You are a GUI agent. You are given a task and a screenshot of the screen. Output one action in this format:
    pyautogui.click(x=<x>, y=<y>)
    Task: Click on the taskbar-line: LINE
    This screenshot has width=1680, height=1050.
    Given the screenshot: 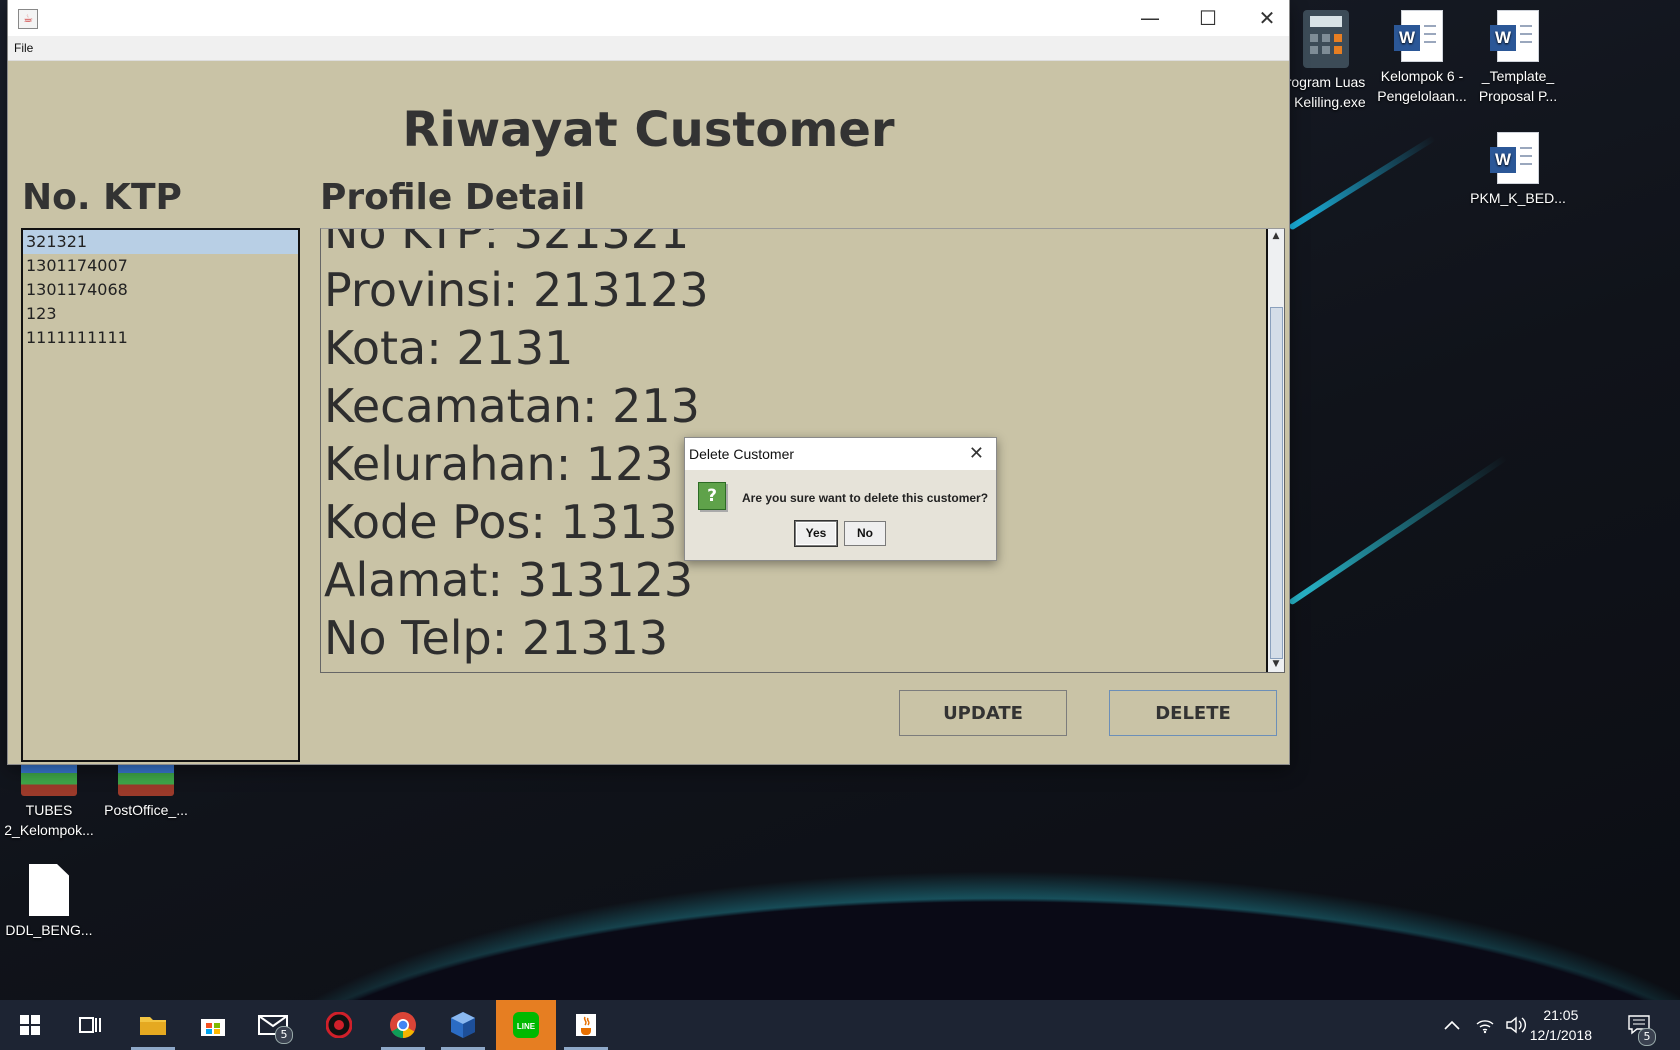 What is the action you would take?
    pyautogui.click(x=526, y=1025)
    